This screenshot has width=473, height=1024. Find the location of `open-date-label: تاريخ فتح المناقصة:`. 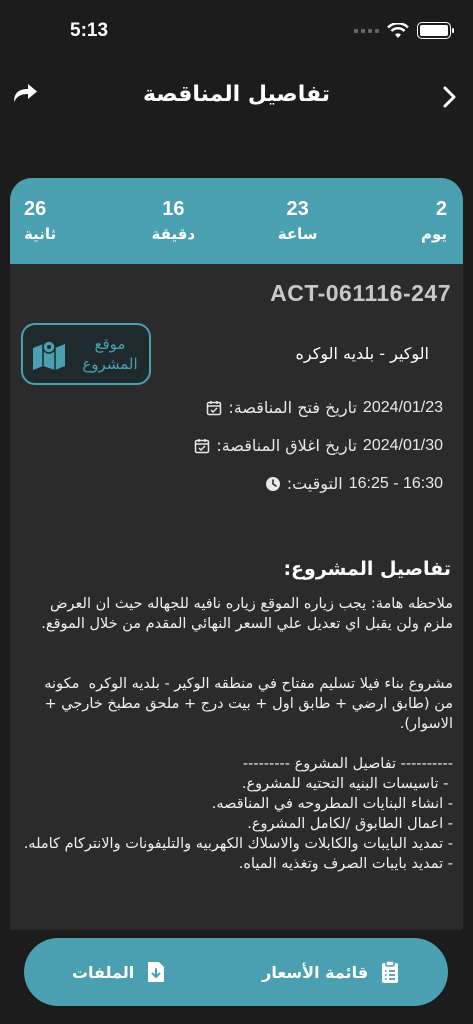

open-date-label: تاريخ فتح المناقصة: is located at coordinates (292, 407).